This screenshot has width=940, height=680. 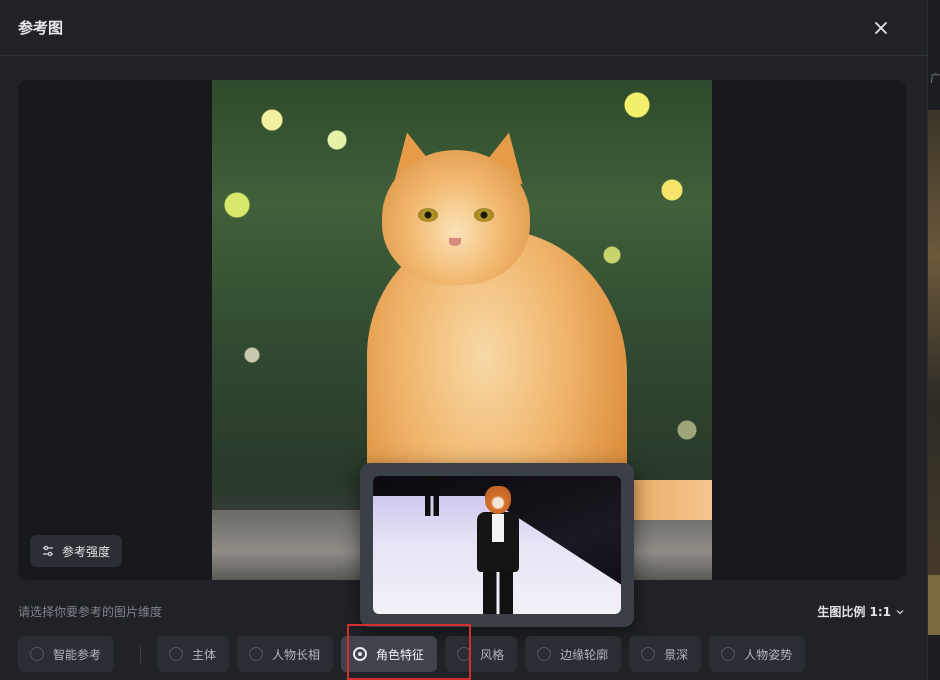 What do you see at coordinates (498, 550) in the screenshot?
I see `fox-in-suit` at bounding box center [498, 550].